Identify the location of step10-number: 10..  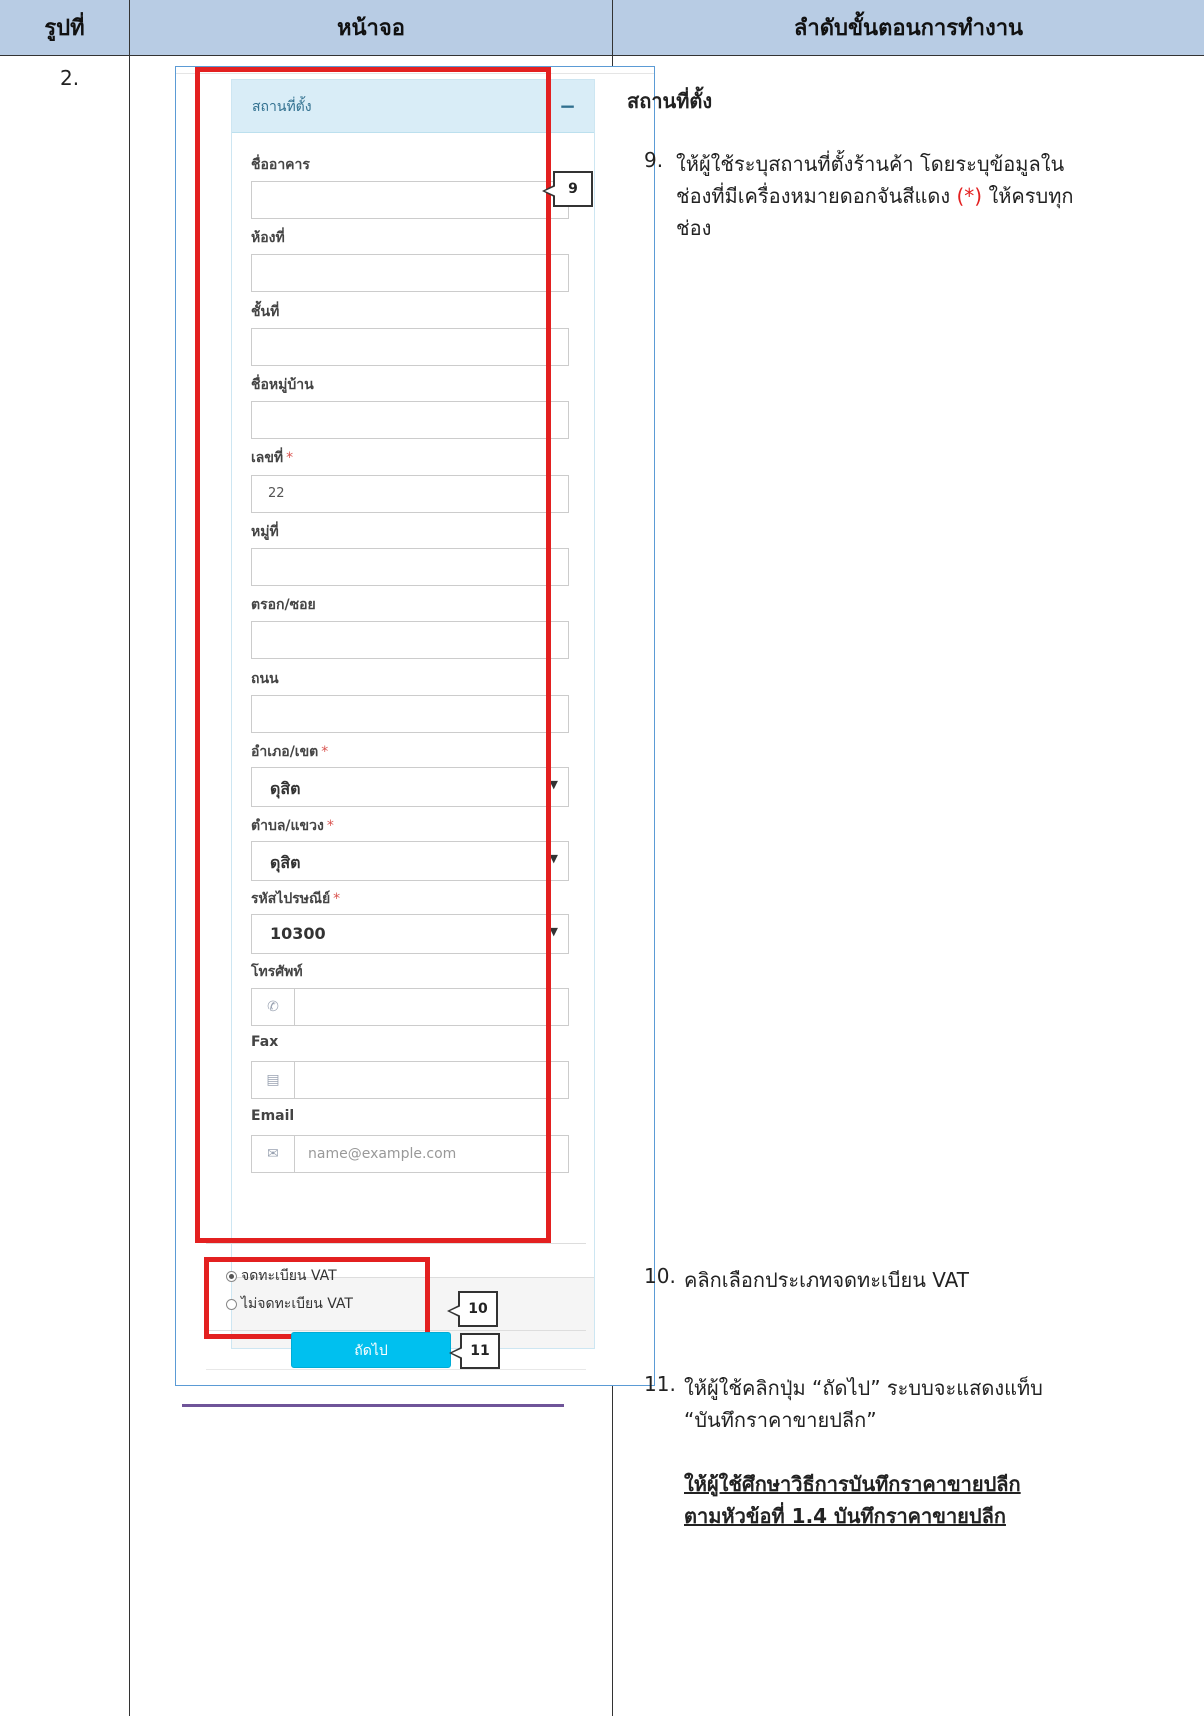
(660, 1276).